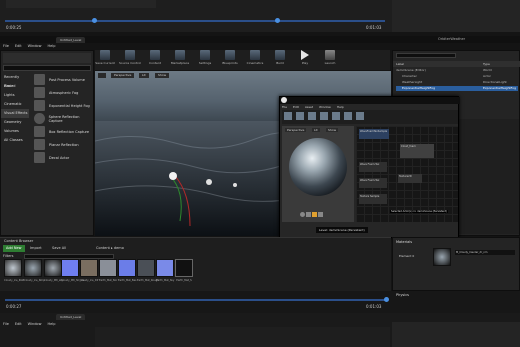  I want to click on mat-vp-perspective: Perspective, so click(296, 130).